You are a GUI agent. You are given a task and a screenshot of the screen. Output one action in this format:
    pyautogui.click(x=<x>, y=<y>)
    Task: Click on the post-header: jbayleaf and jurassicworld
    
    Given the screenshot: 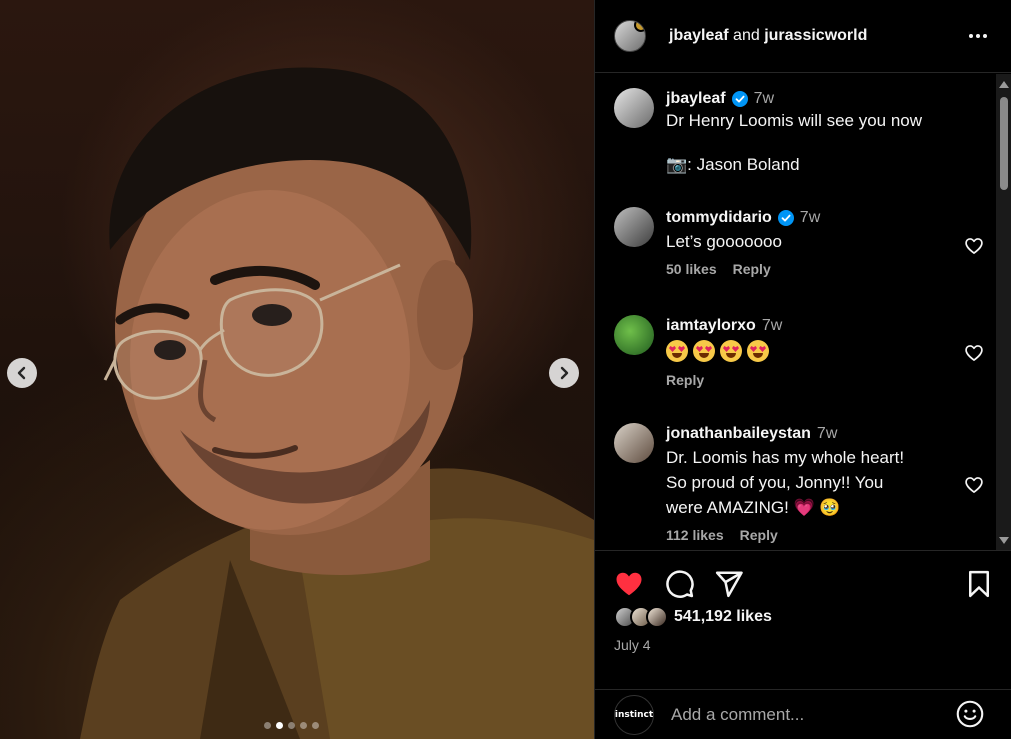 What is the action you would take?
    pyautogui.click(x=803, y=36)
    